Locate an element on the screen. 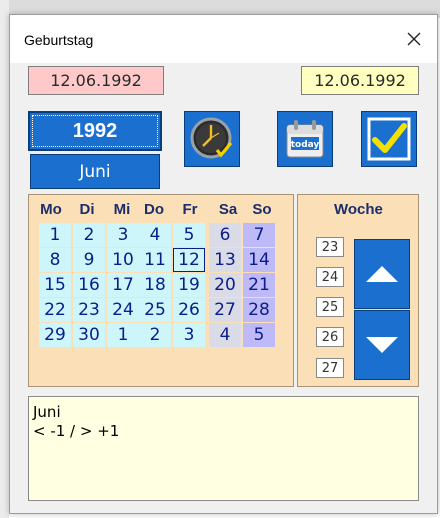 The width and height of the screenshot is (440, 518). day-cell: 26 is located at coordinates (189, 310).